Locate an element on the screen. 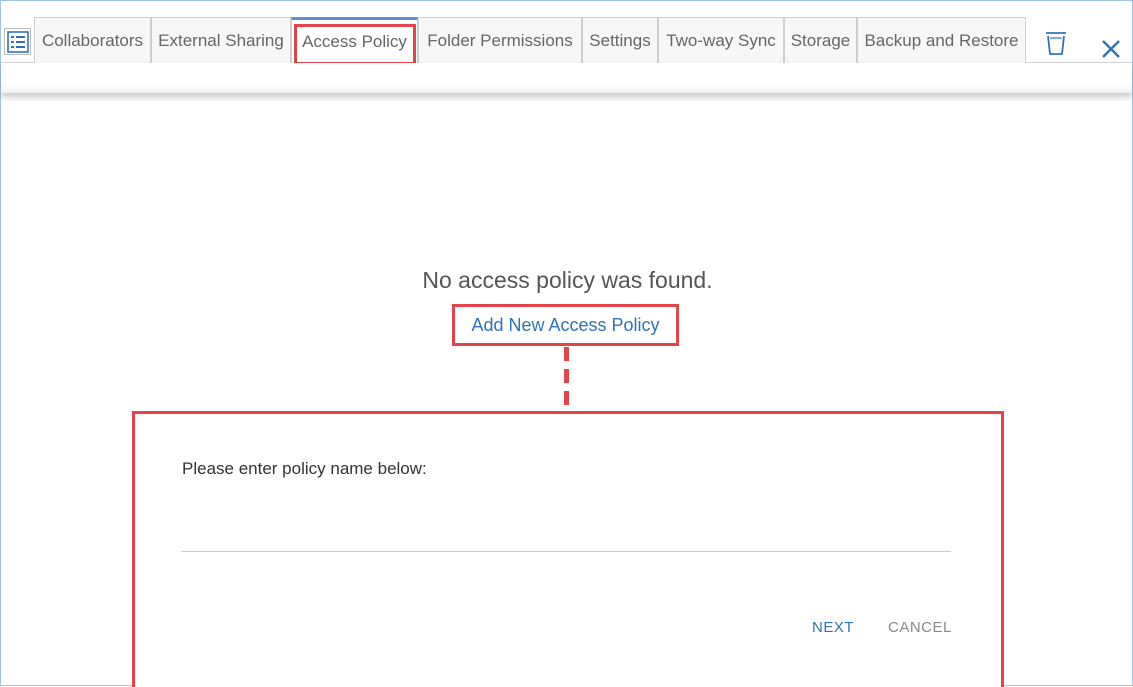 The image size is (1133, 687). tab-external-sharing: External Sharing is located at coordinates (221, 40).